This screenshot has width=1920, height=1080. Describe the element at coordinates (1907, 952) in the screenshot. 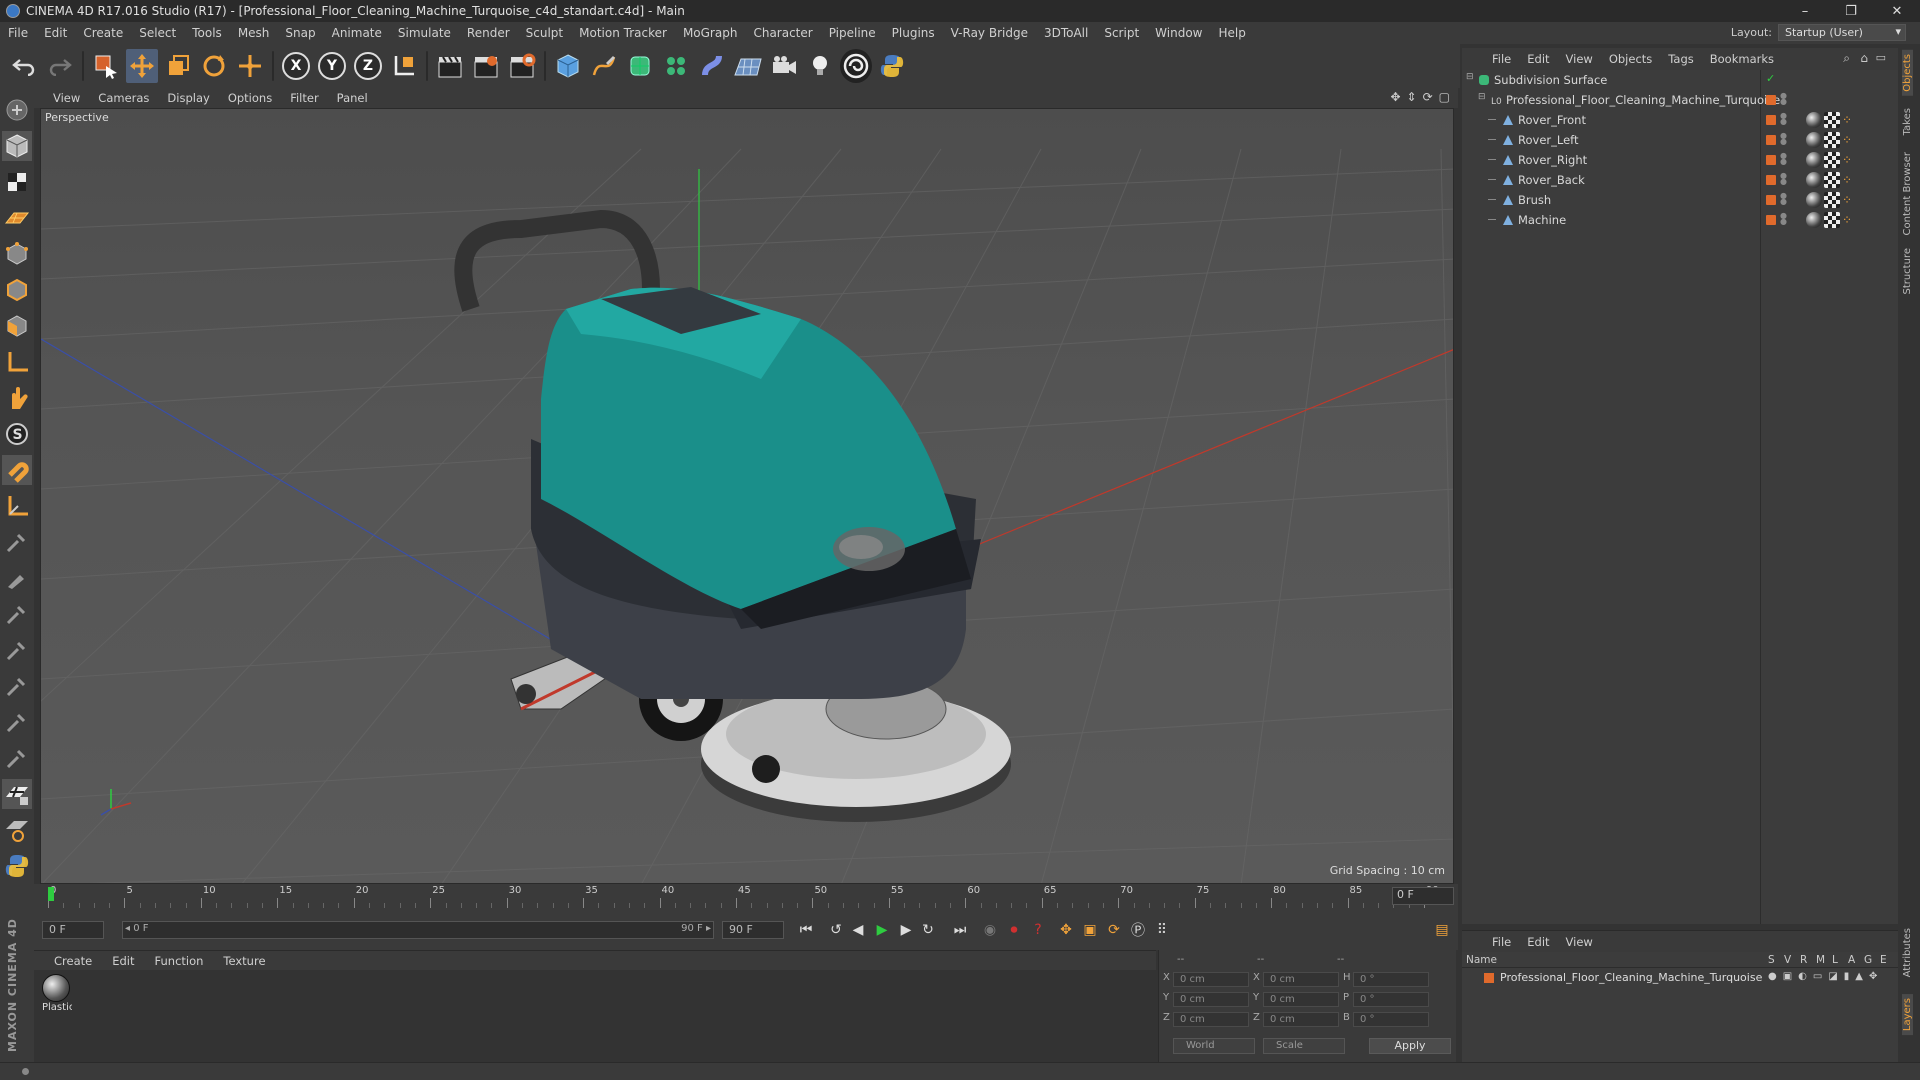

I see `tab-attributes: Attributes` at that location.